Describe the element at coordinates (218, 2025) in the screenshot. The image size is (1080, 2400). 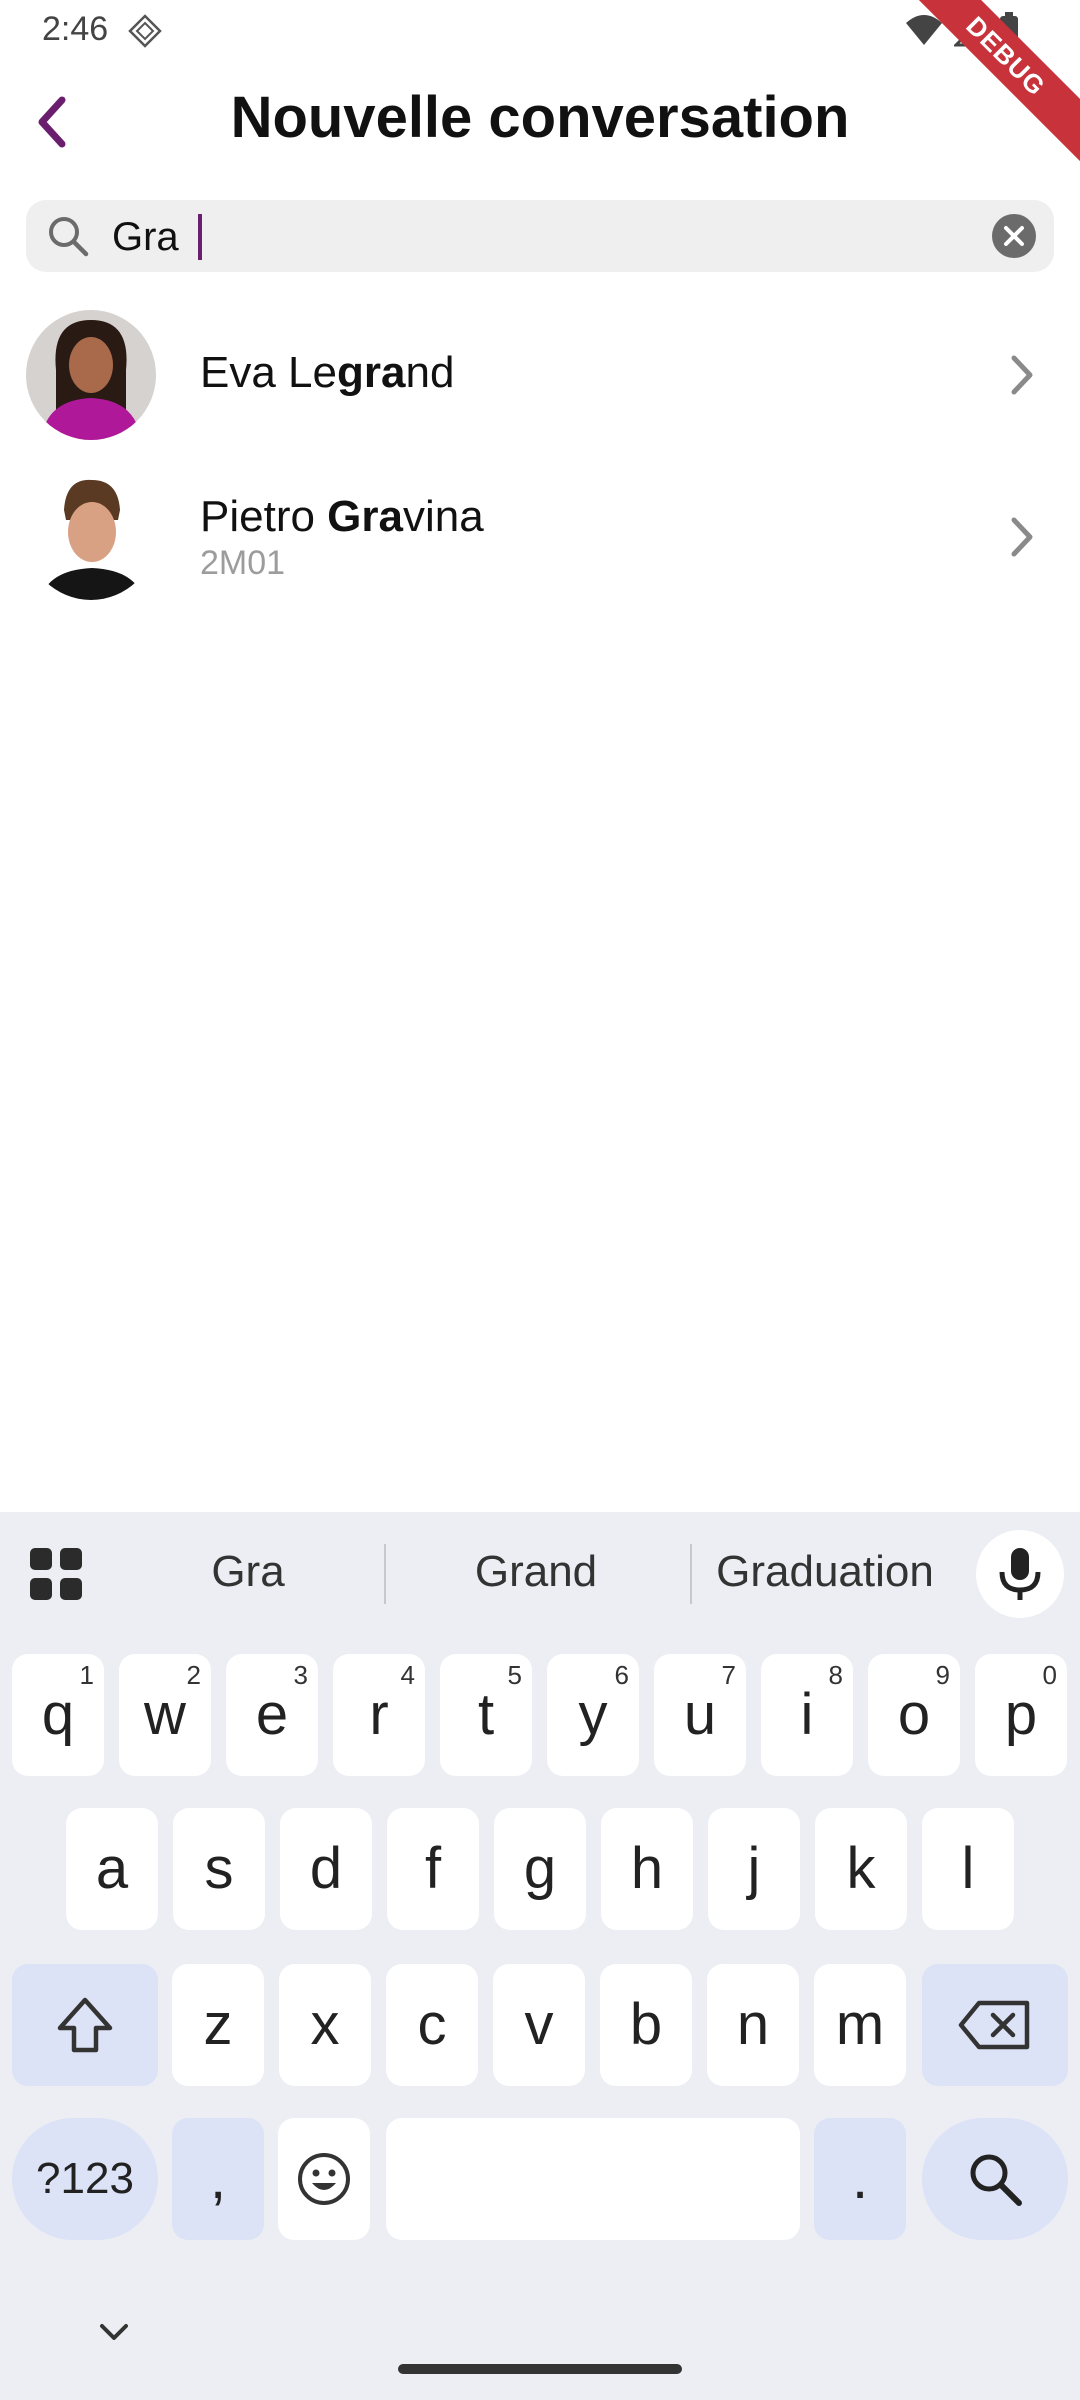
I see `key-z: z` at that location.